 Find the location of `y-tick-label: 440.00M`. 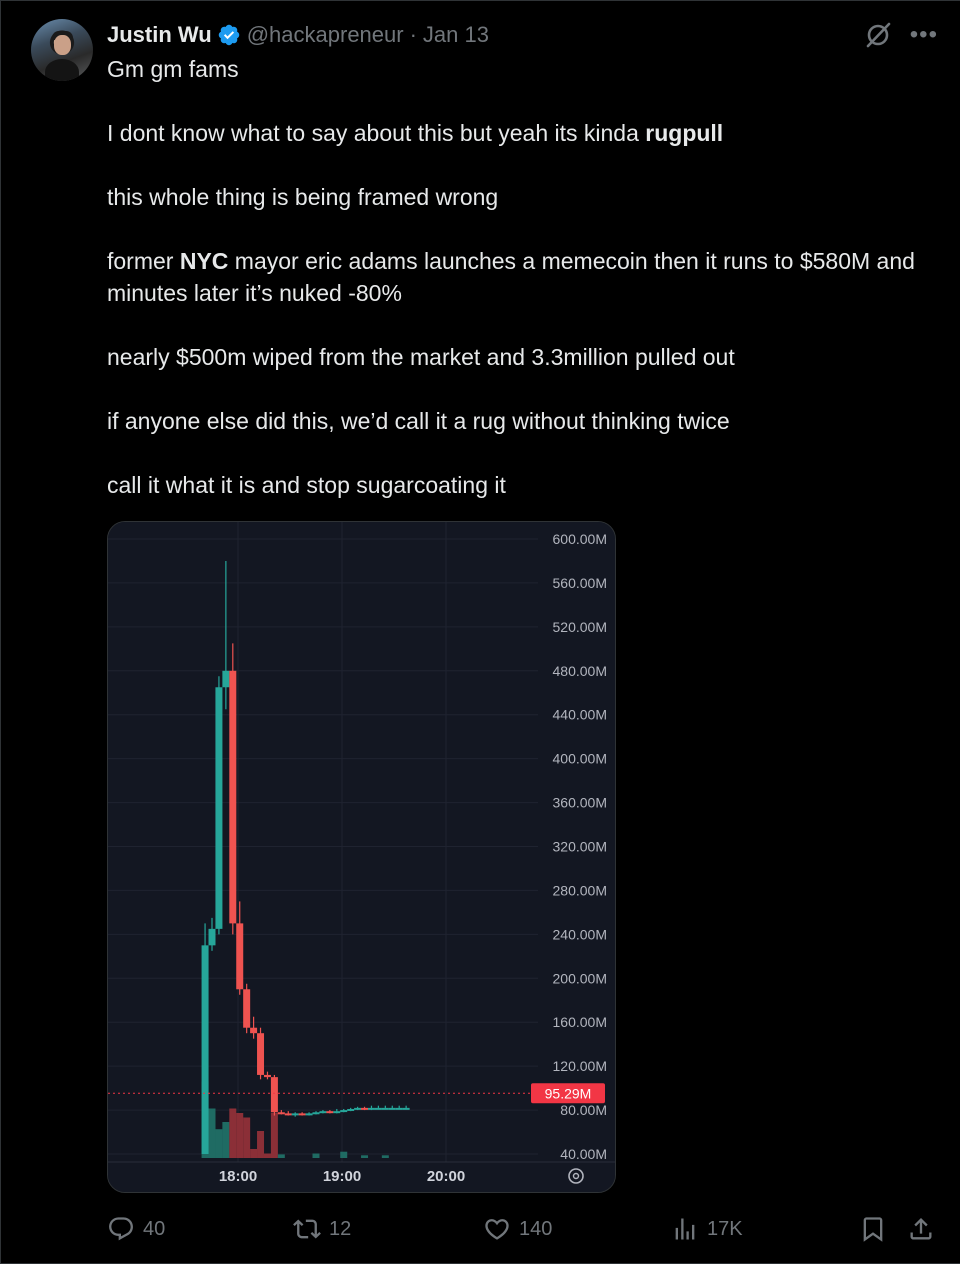

y-tick-label: 440.00M is located at coordinates (580, 715).